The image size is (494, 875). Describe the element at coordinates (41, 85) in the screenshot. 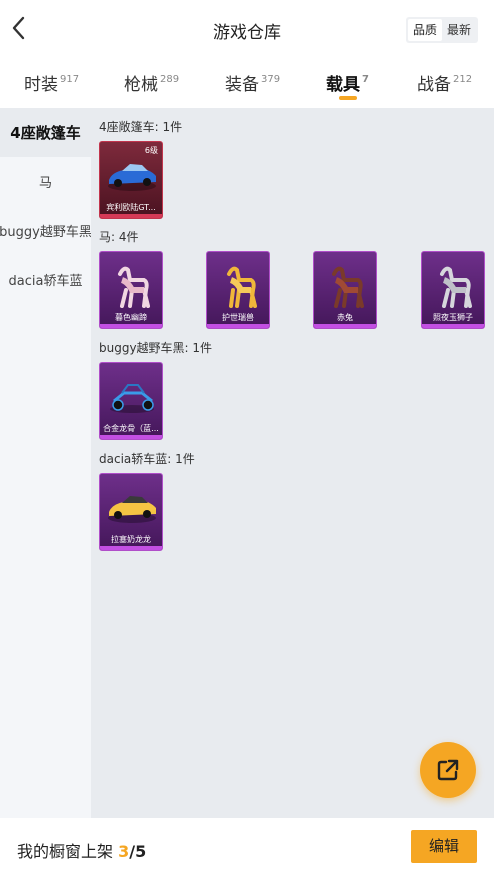

I see `tab-label: 时装` at that location.